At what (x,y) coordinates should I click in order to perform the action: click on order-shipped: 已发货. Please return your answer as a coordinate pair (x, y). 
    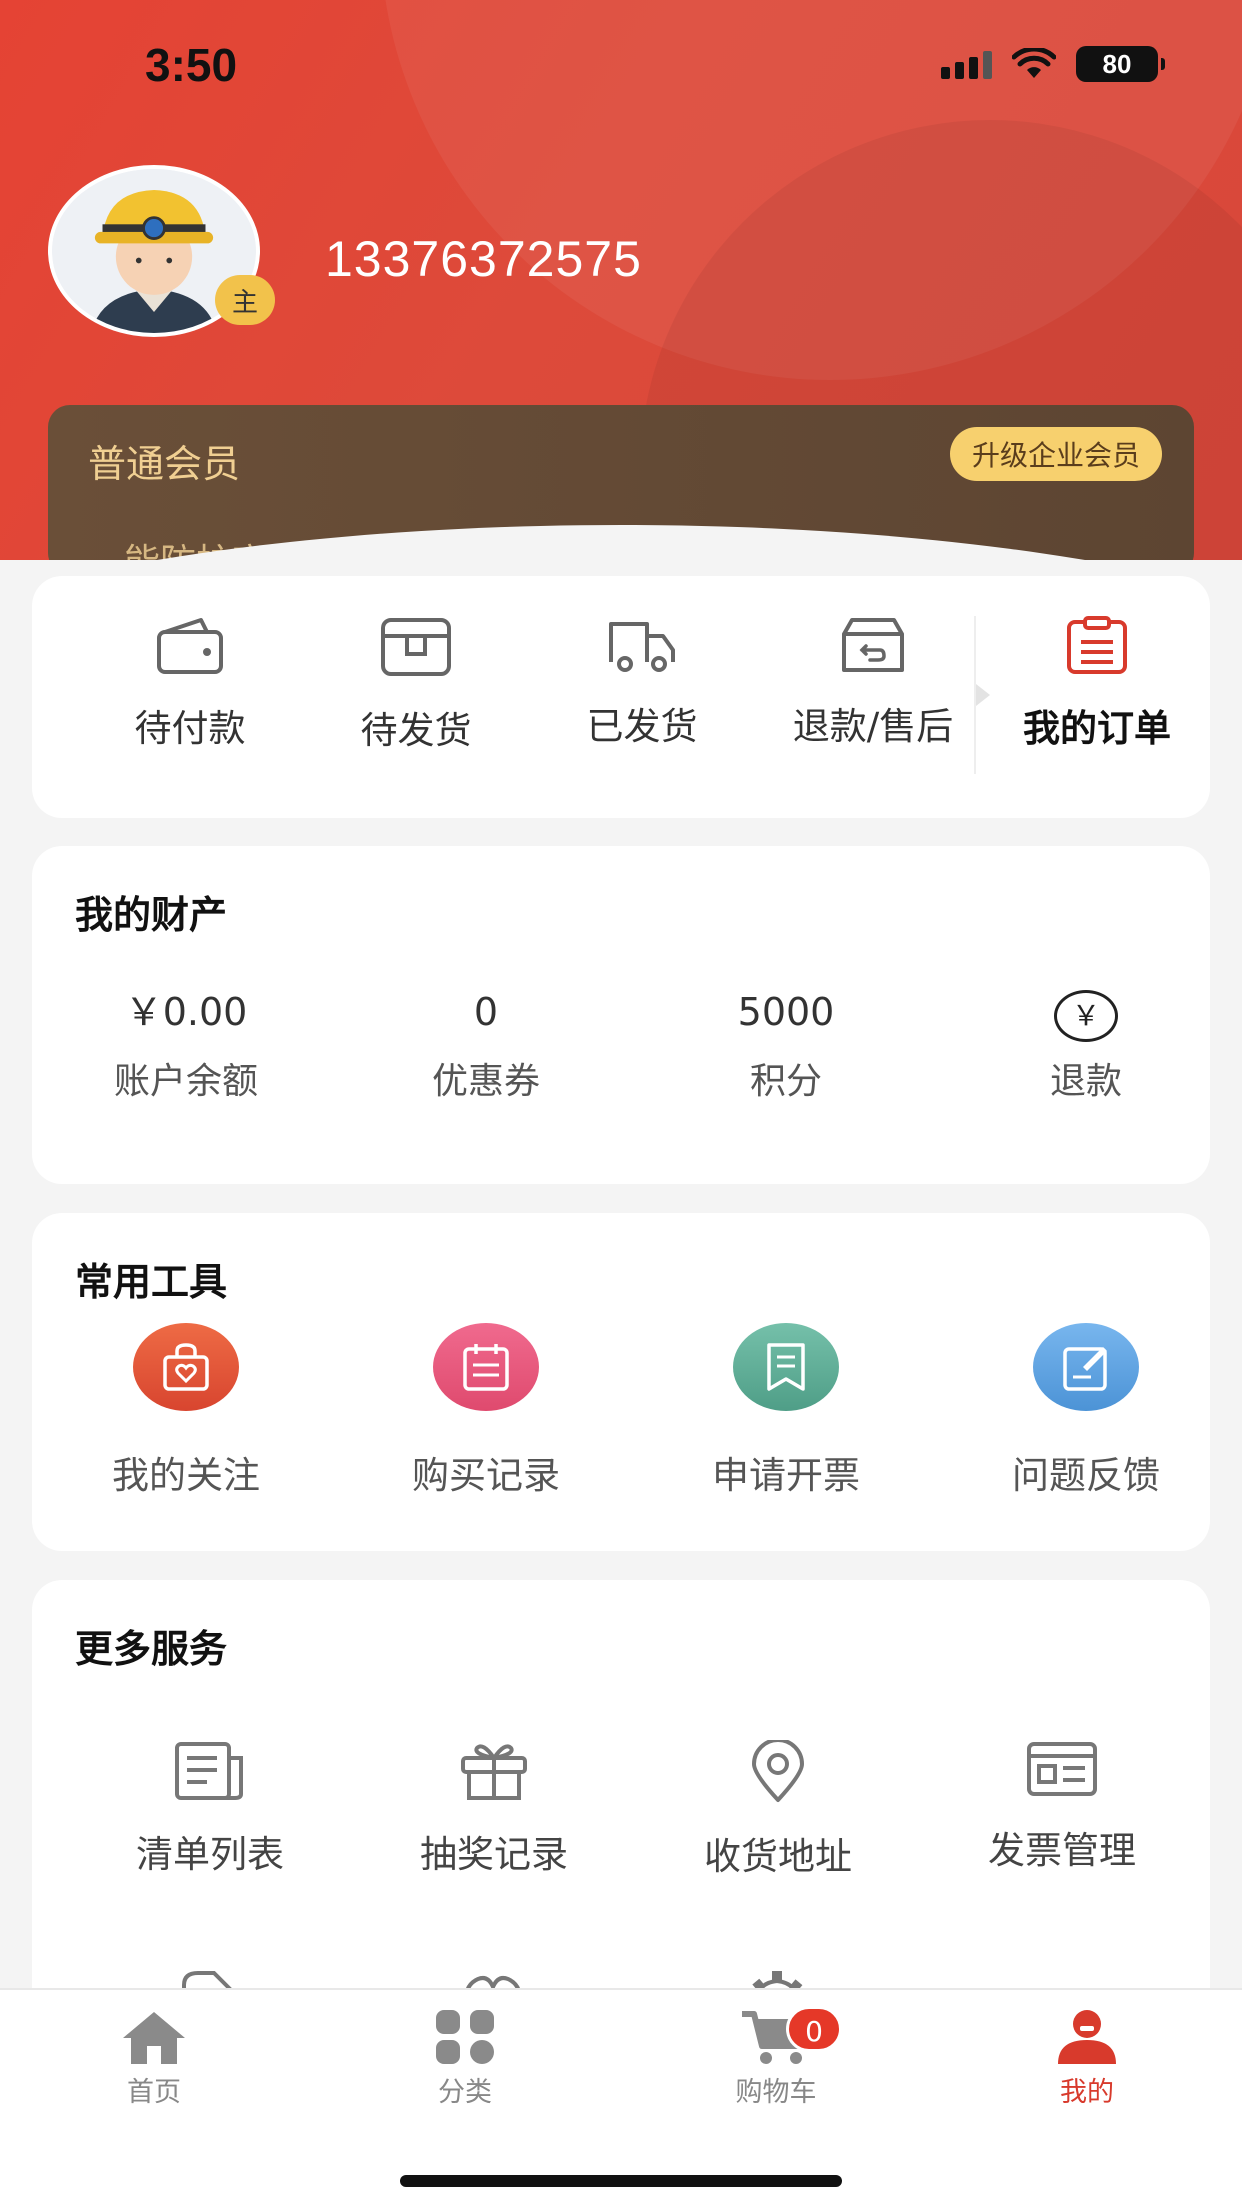
    Looking at the image, I should click on (642, 683).